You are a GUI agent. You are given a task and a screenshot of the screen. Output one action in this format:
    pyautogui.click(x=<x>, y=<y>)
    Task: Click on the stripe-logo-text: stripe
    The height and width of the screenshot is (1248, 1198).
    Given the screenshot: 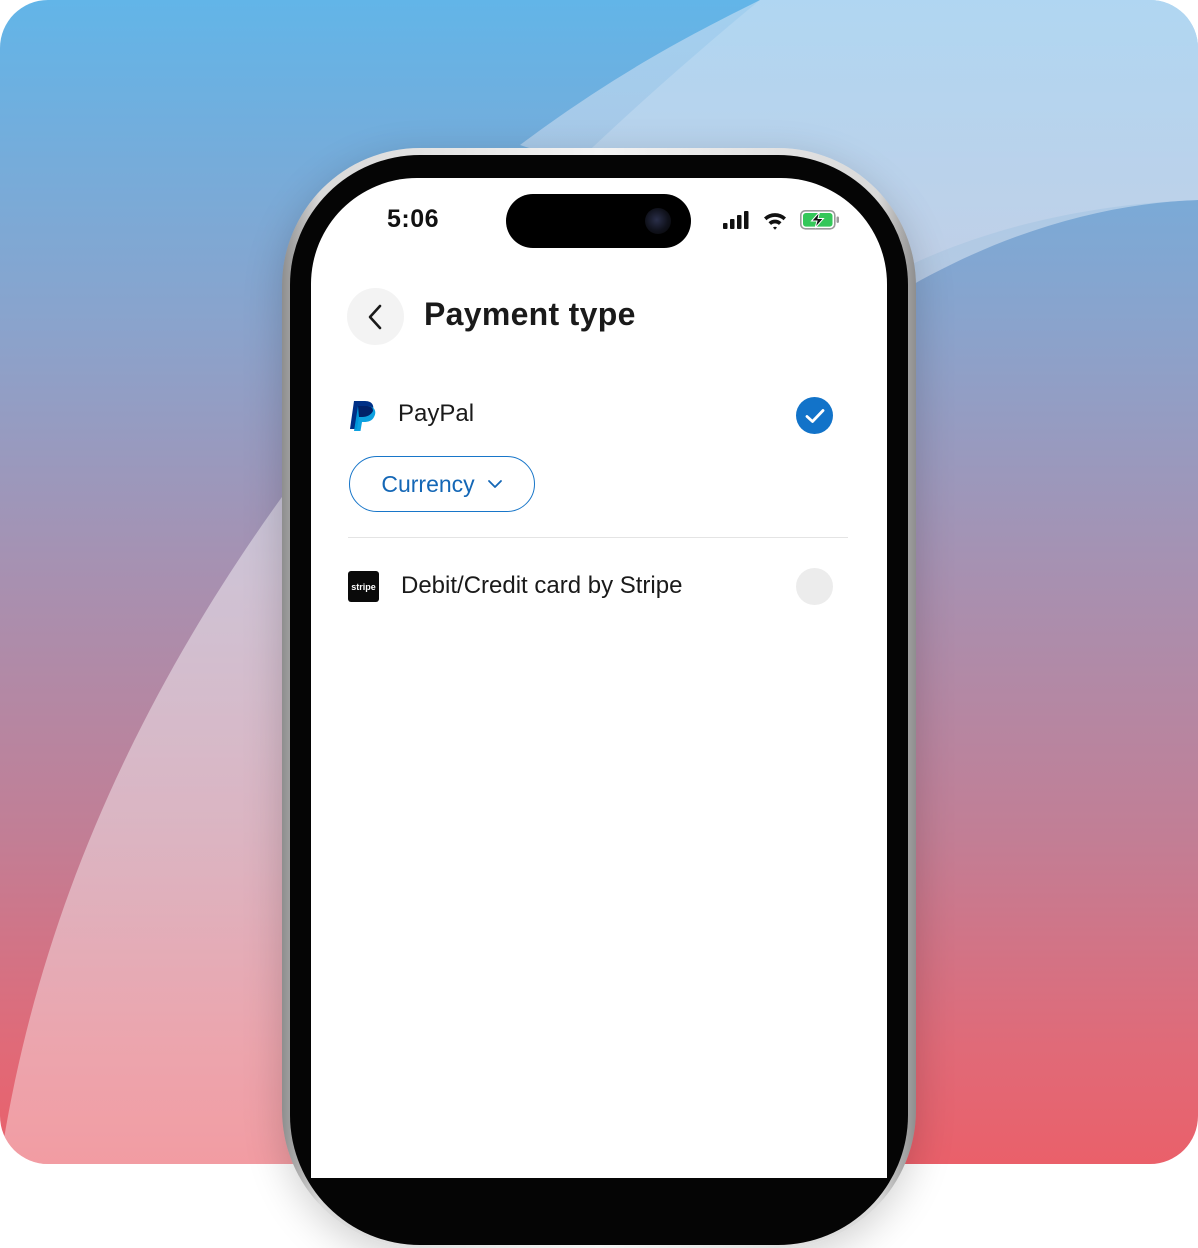 What is the action you would take?
    pyautogui.click(x=363, y=586)
    